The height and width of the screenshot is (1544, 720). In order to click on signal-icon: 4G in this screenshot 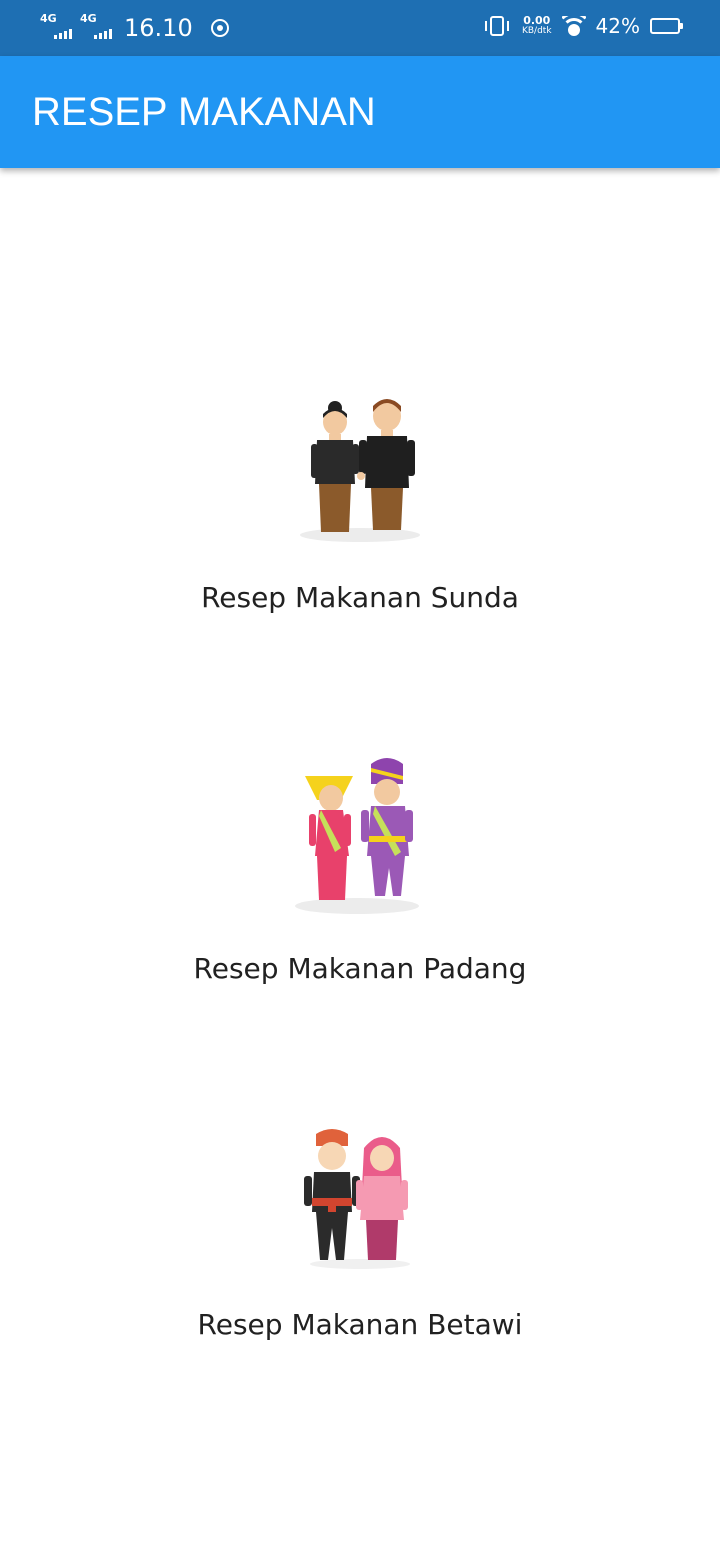, I will do `click(56, 25)`.